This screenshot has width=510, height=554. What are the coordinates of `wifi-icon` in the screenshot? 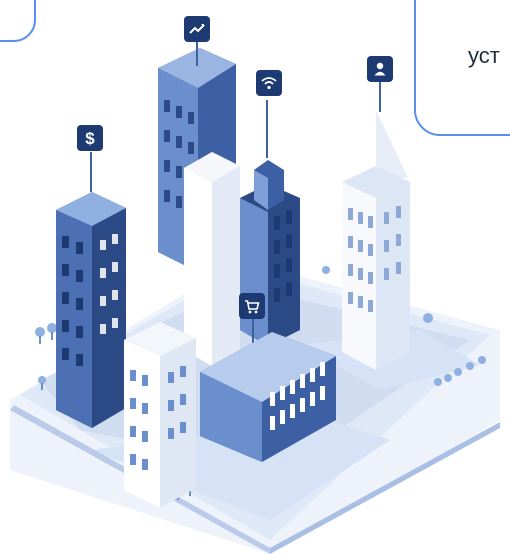 It's located at (269, 83).